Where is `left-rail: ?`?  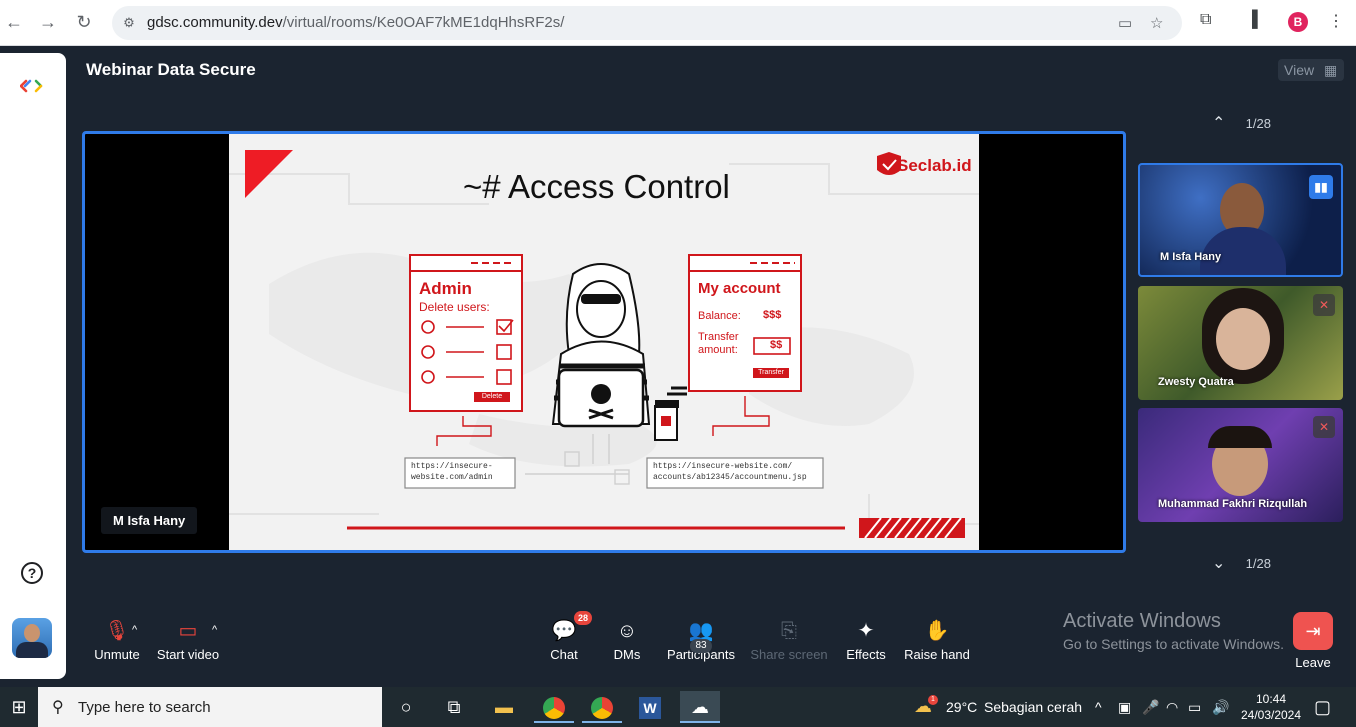
left-rail: ? is located at coordinates (33, 366).